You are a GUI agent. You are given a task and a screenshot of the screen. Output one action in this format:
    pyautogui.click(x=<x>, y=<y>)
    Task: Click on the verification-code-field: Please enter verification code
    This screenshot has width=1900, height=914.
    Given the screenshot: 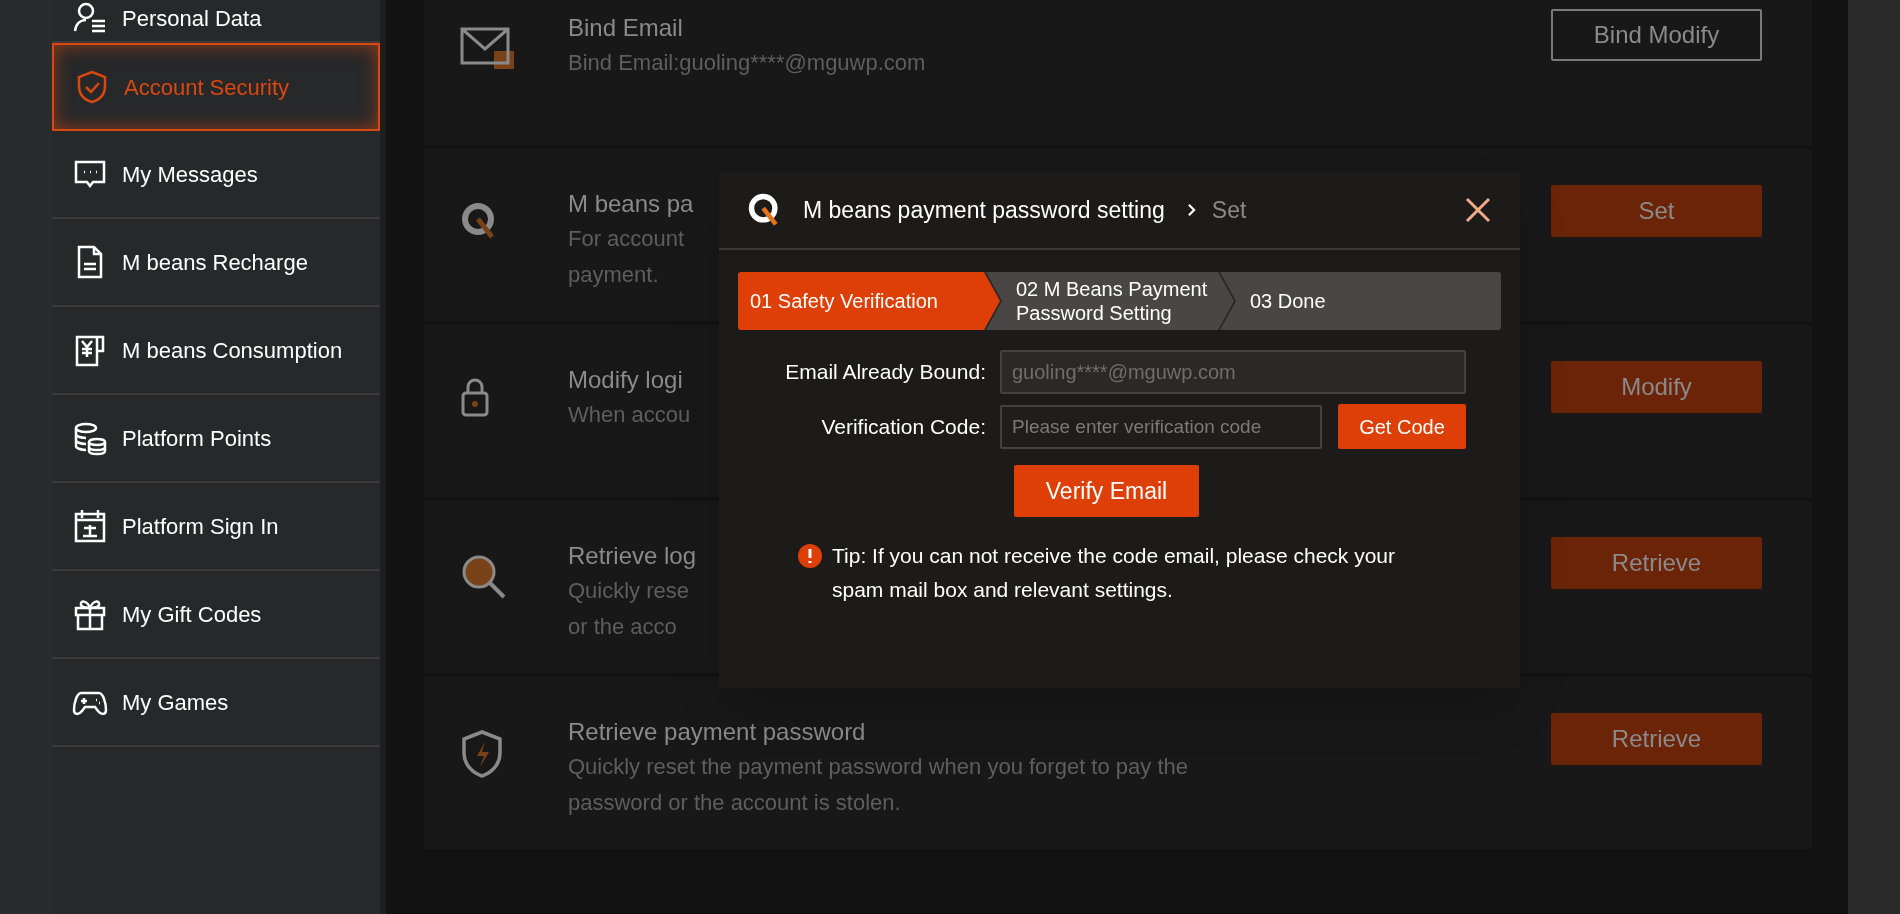 What is the action you would take?
    pyautogui.click(x=1161, y=426)
    